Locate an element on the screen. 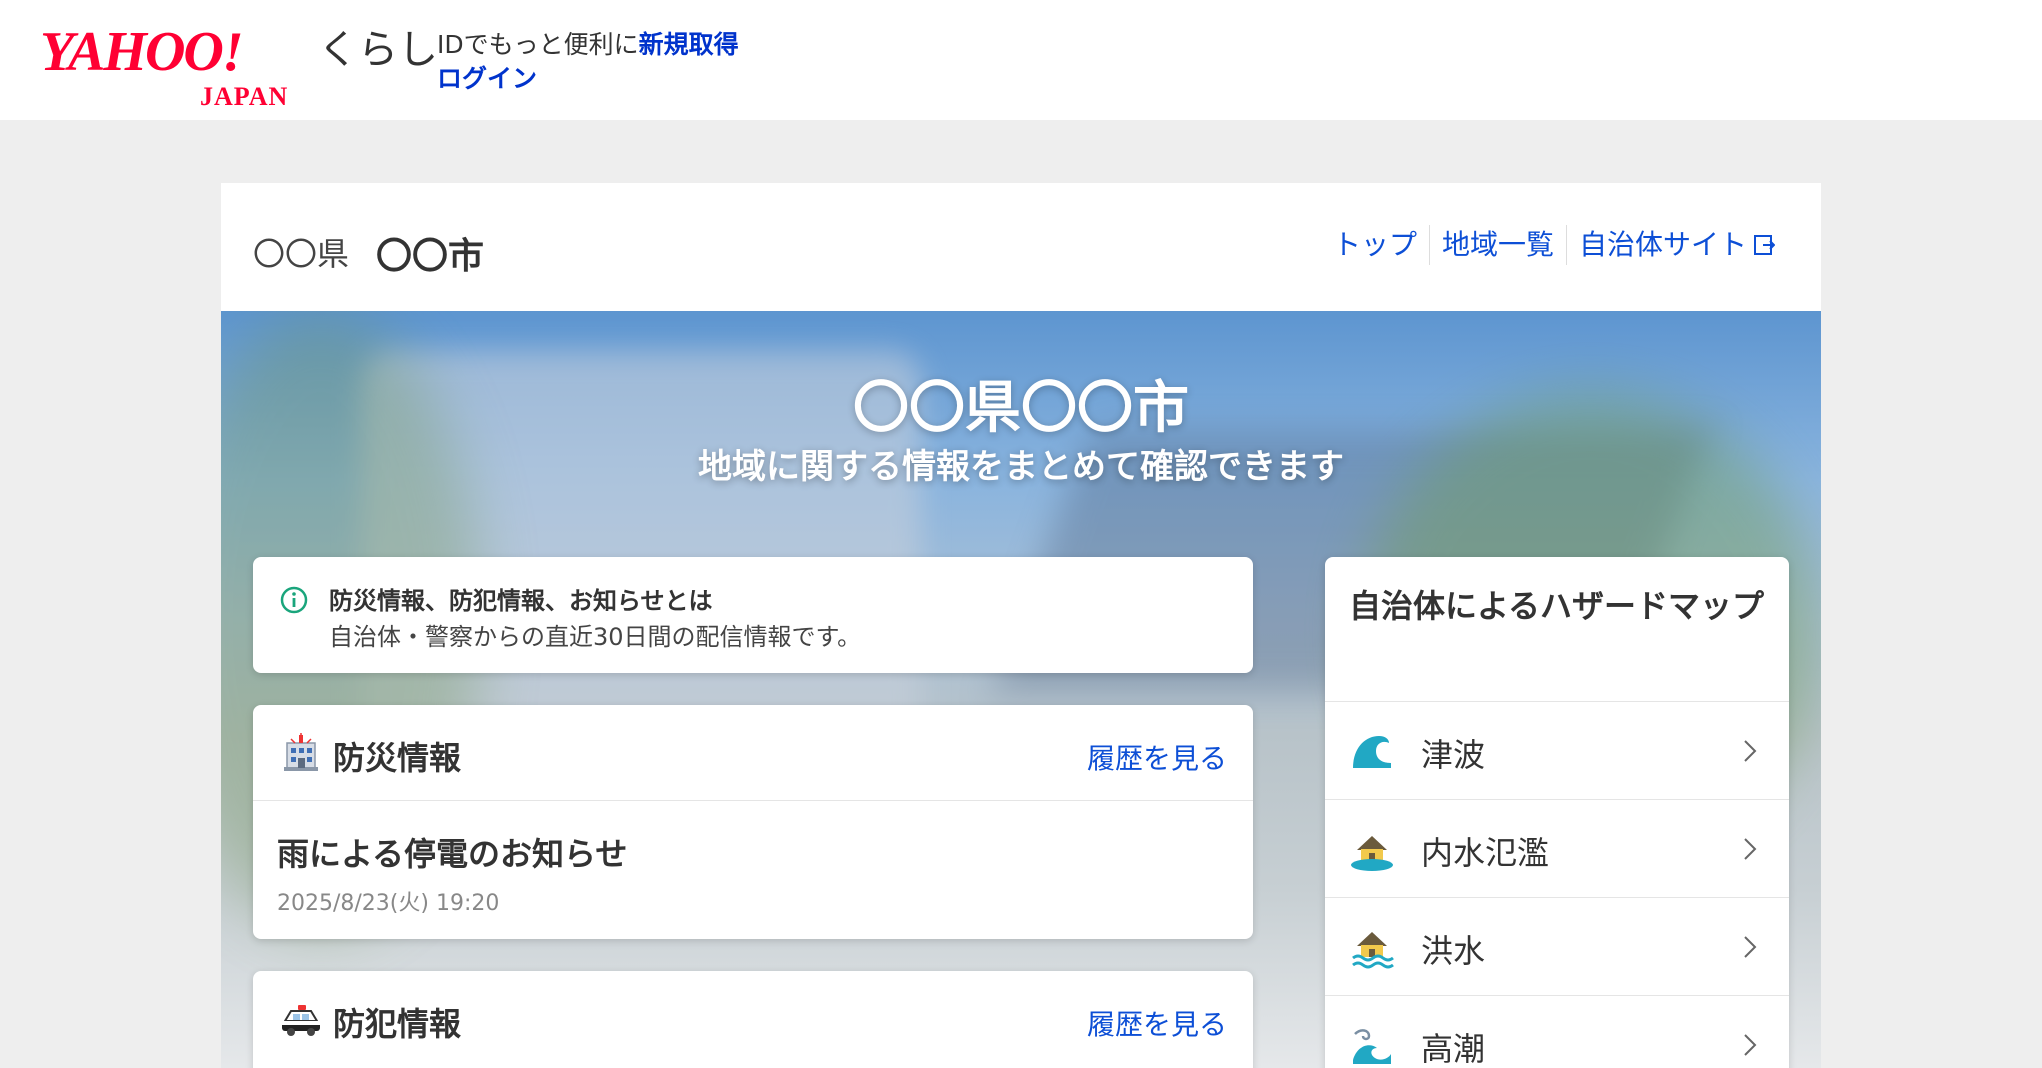 Image resolution: width=2042 pixels, height=1068 pixels. hazard-map-list: 津波 内水氾濫 洪水 高潮 is located at coordinates (1557, 884).